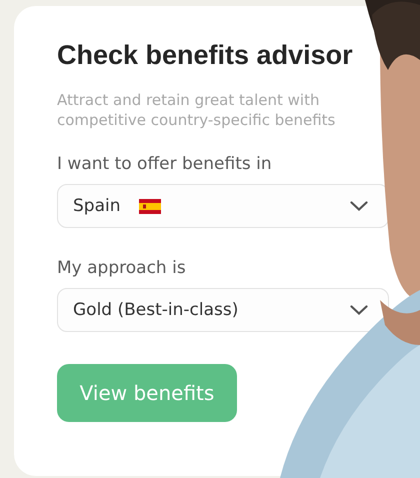 Image resolution: width=420 pixels, height=478 pixels. Describe the element at coordinates (149, 206) in the screenshot. I see `flag-icon` at that location.